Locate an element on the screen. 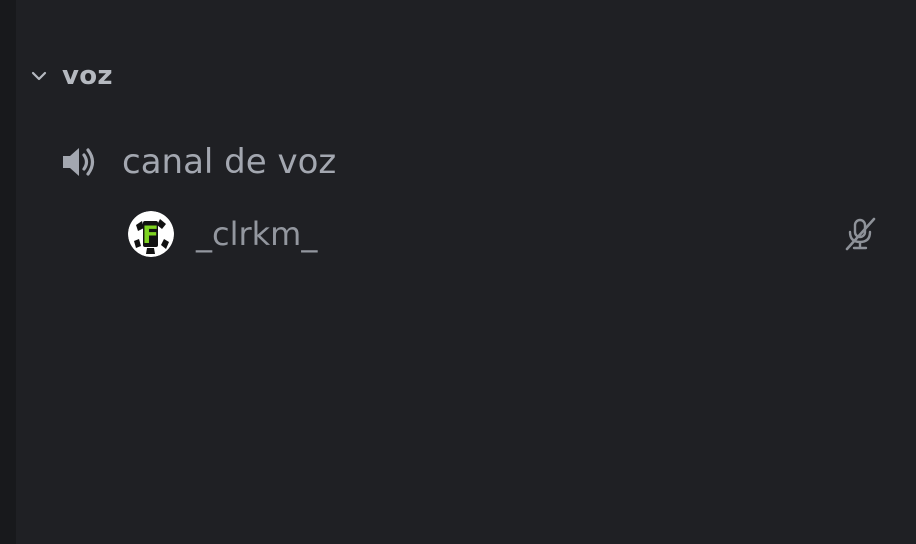 The width and height of the screenshot is (916, 544). avatar-letter: F is located at coordinates (150, 235).